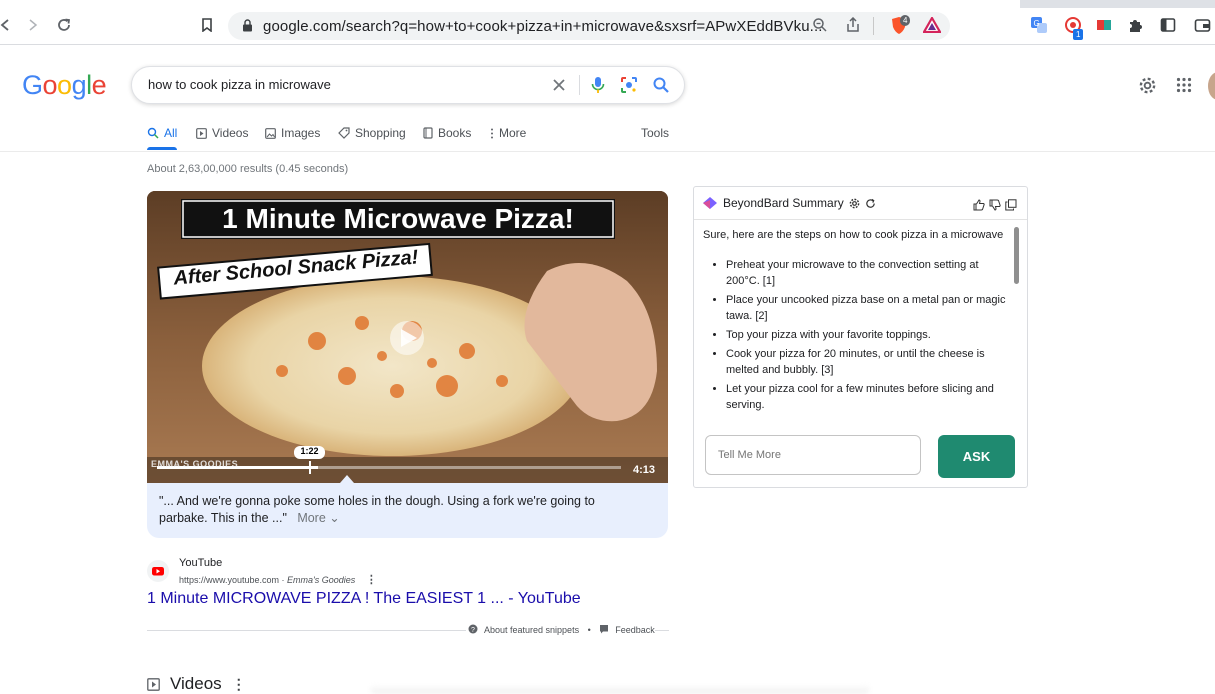 This screenshot has height=694, width=1215. Describe the element at coordinates (1078, 34) in the screenshot. I see `extension-badge: 1` at that location.